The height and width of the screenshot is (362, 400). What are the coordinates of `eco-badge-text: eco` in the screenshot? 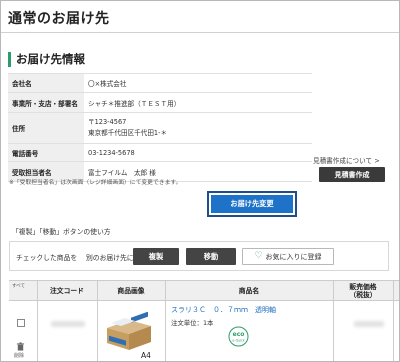 It's located at (239, 334).